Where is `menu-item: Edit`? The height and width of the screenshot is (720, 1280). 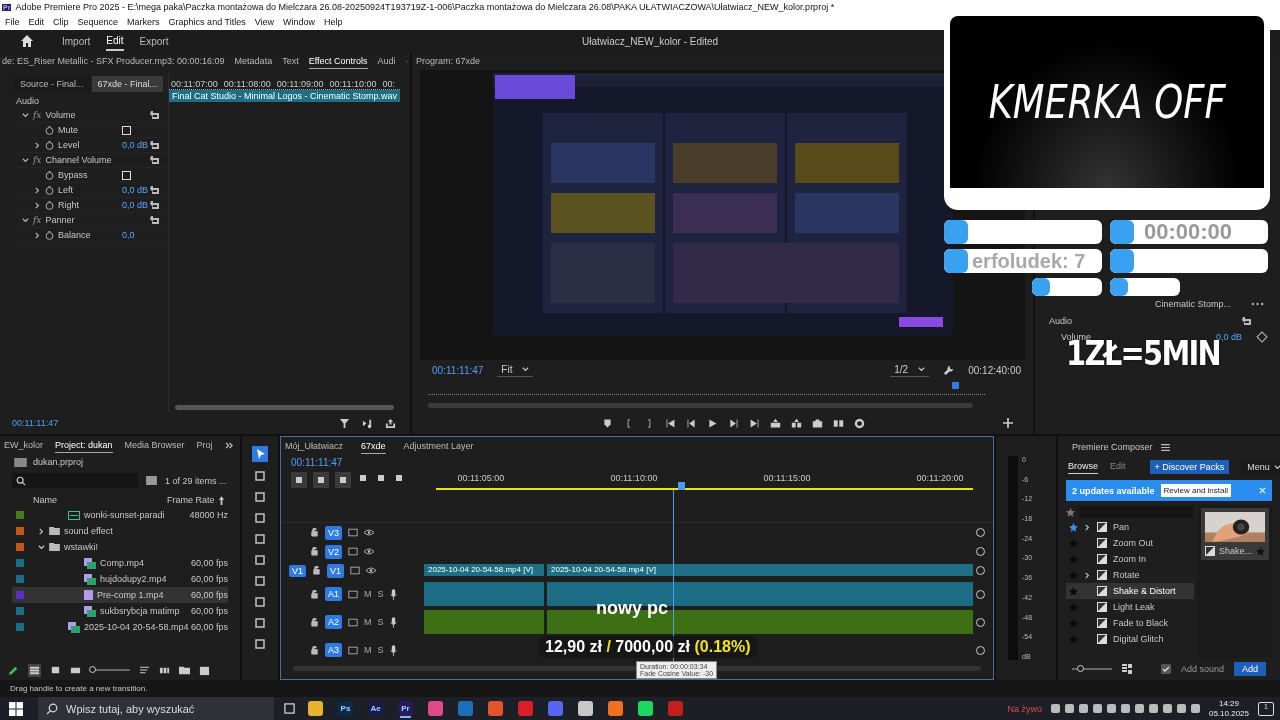 menu-item: Edit is located at coordinates (36, 22).